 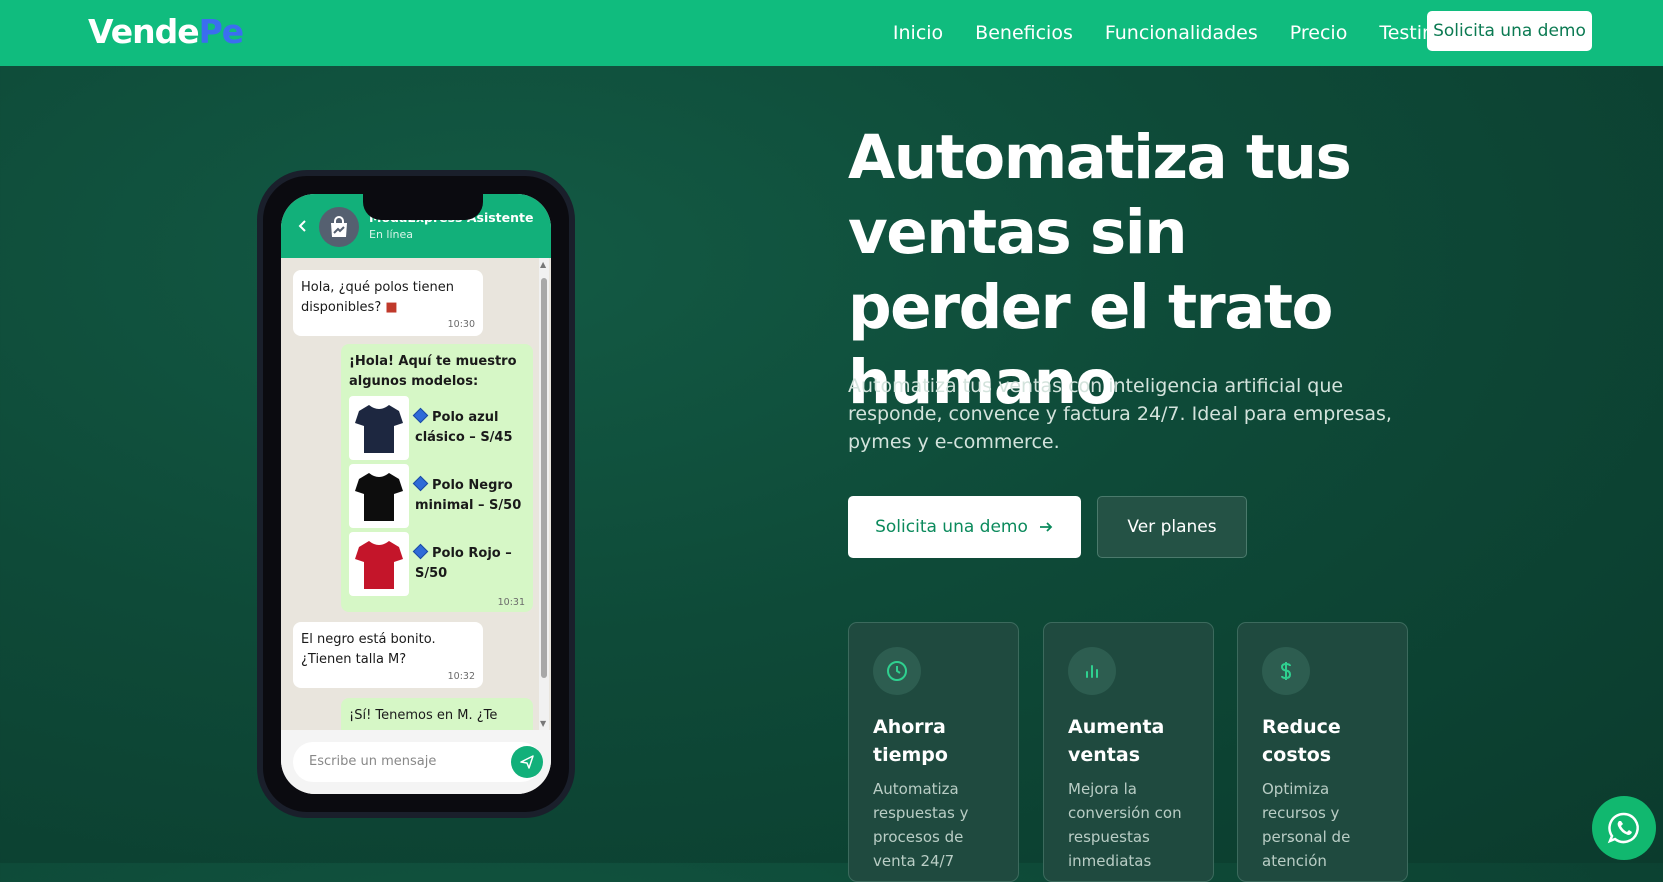 I want to click on shirt-emoji-icon: ■, so click(x=391, y=307).